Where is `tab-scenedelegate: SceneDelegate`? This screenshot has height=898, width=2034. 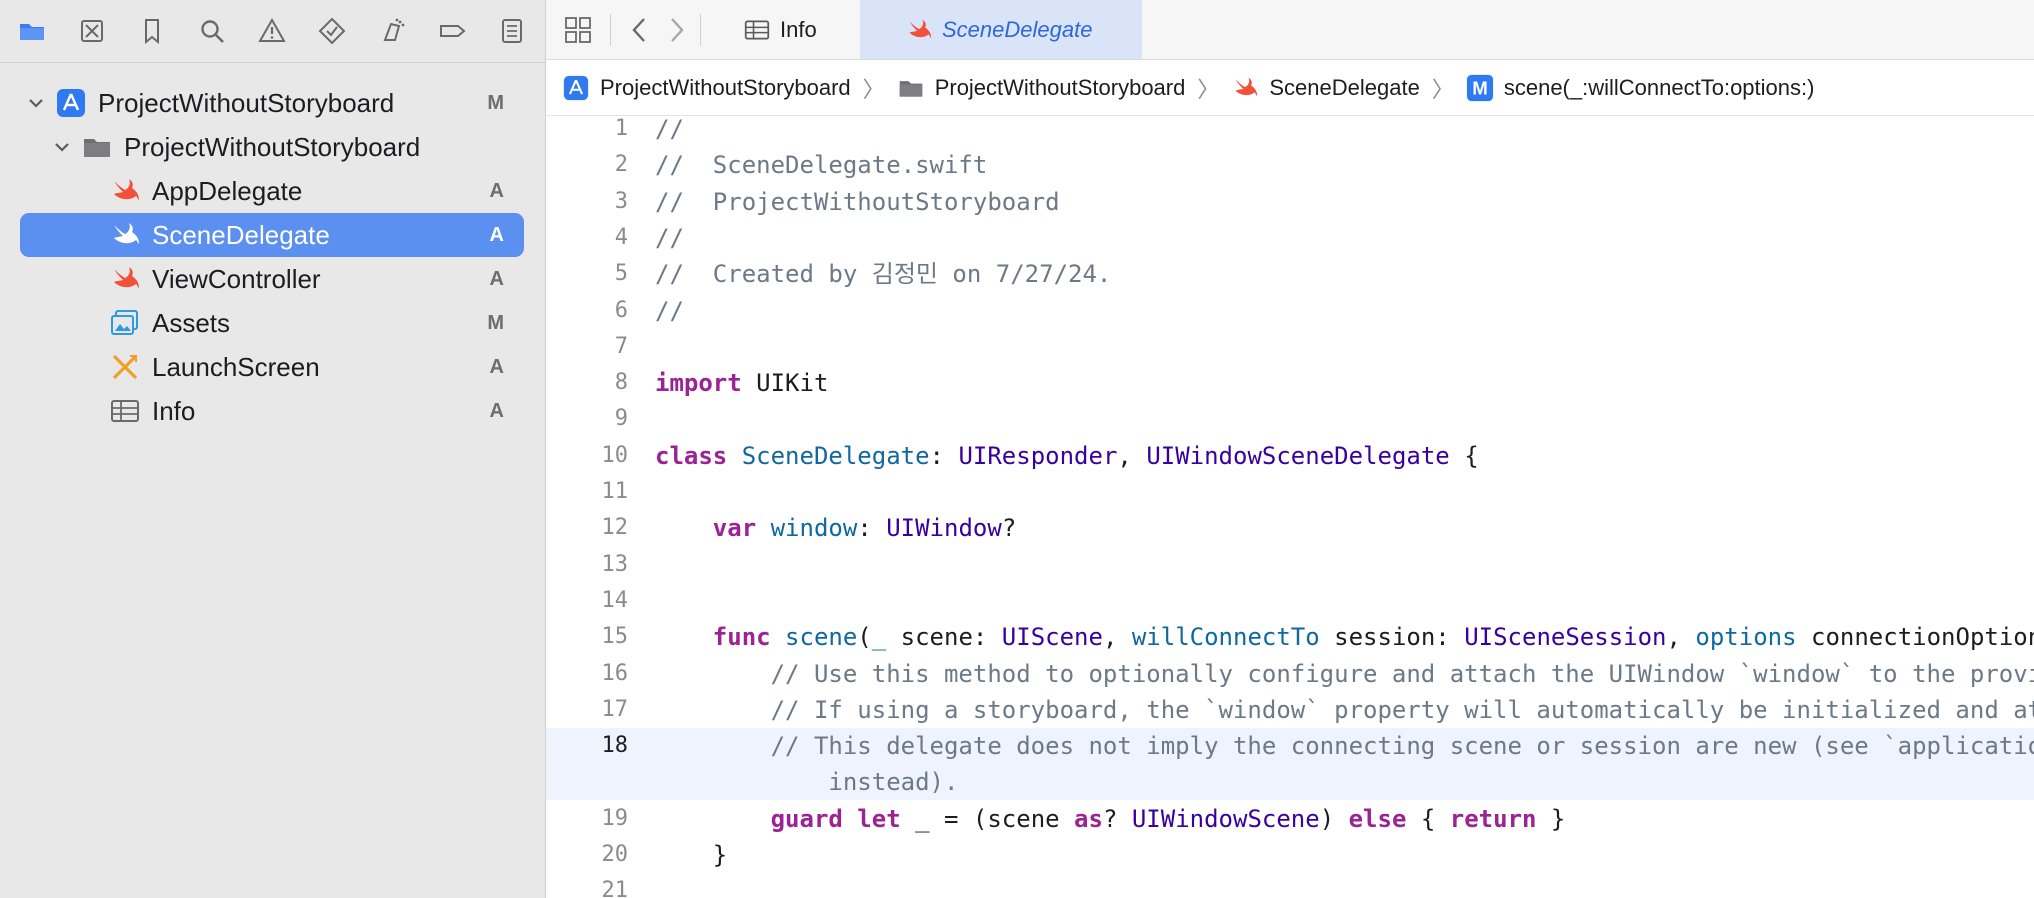
tab-scenedelegate: SceneDelegate is located at coordinates (1001, 29).